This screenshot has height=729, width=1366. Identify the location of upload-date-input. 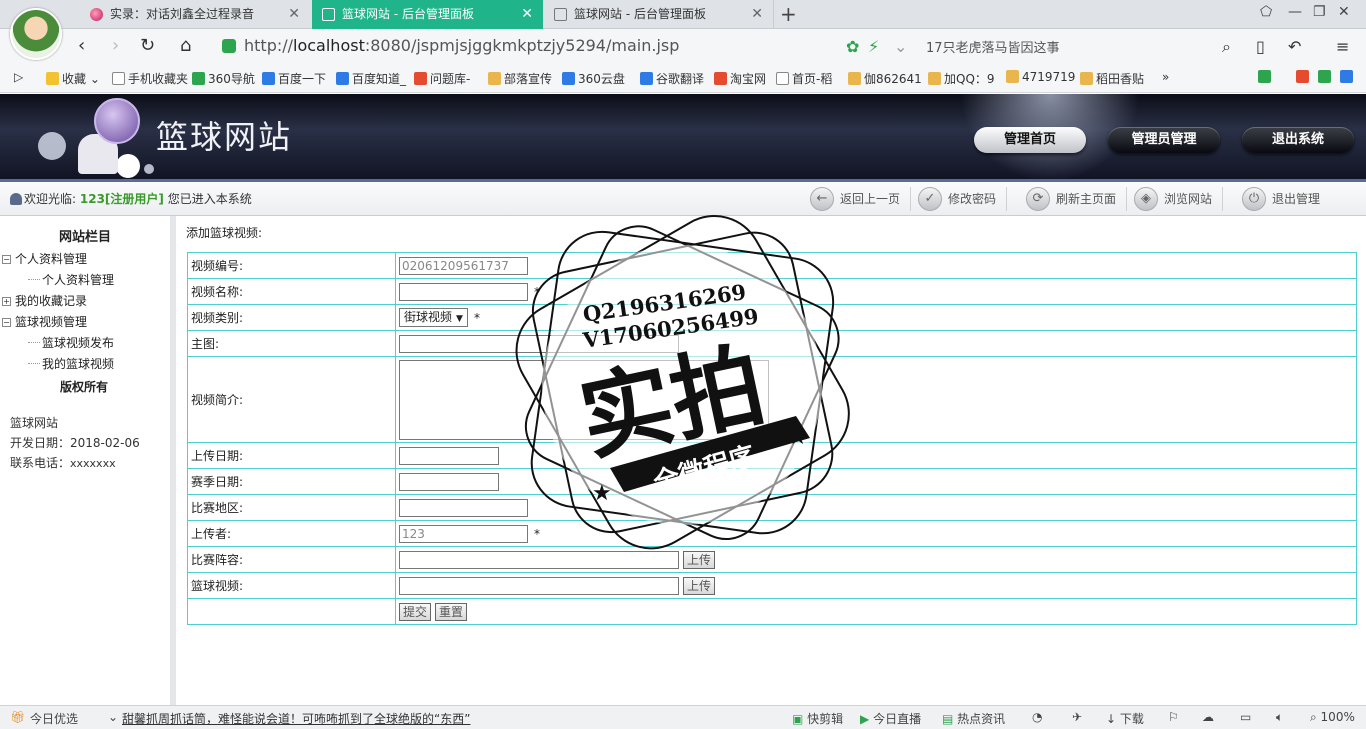
(449, 455).